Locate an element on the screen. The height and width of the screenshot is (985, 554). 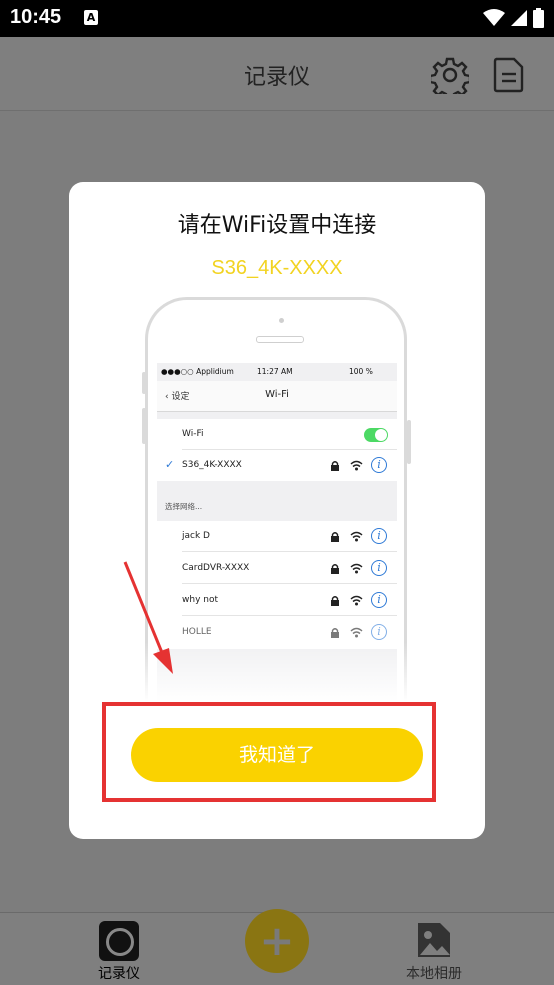
battery-icon is located at coordinates (538, 18).